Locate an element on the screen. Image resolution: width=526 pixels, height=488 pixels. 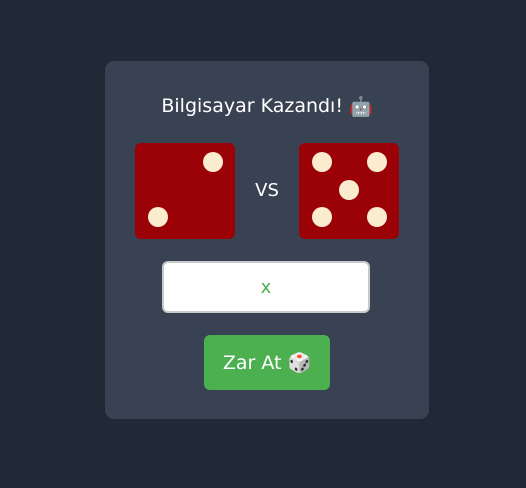
result-text: Bilgisayar Kazandı! is located at coordinates (252, 106).